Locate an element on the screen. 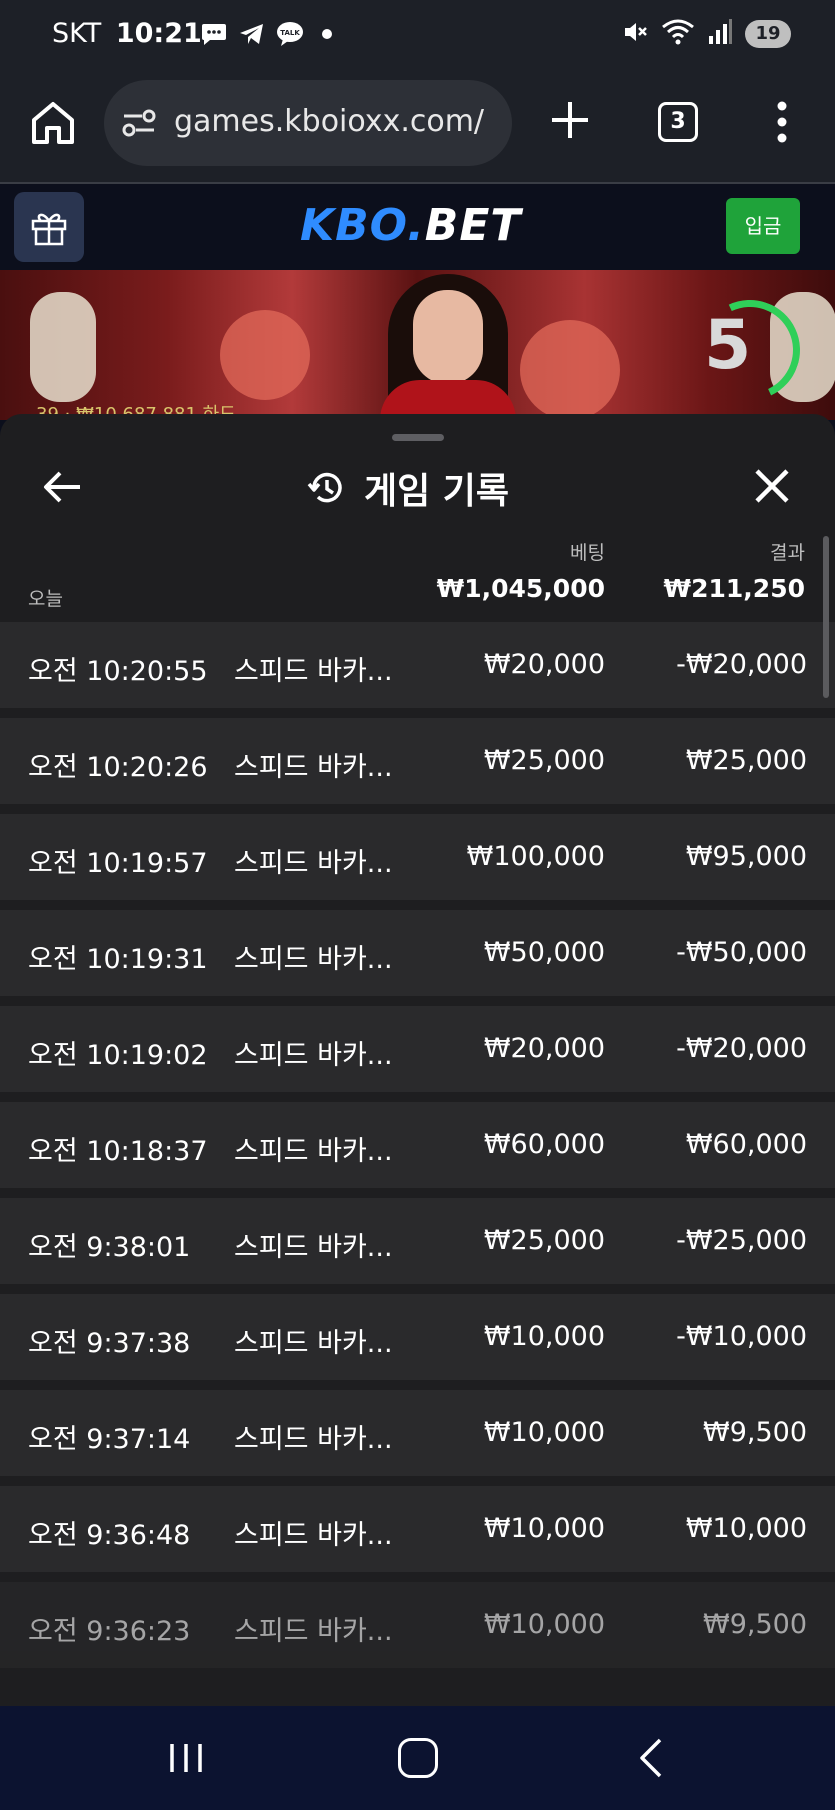  gift-button is located at coordinates (49, 227).